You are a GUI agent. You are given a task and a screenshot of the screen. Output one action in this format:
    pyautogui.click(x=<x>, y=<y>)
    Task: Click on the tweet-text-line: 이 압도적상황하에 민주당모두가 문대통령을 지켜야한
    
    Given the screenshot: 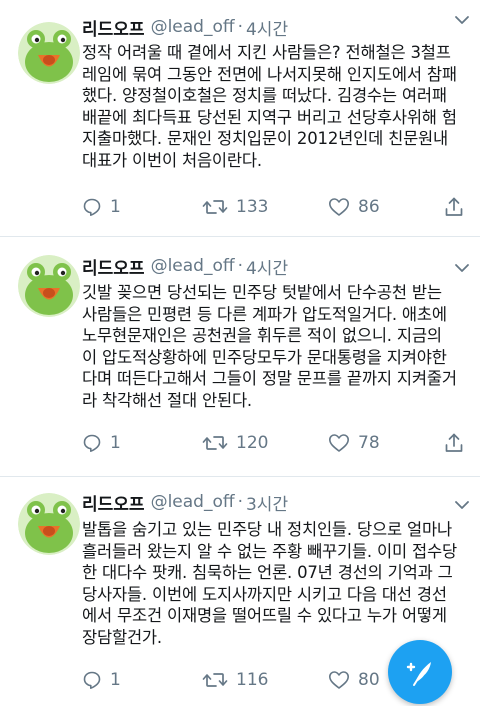 What is the action you would take?
    pyautogui.click(x=264, y=357)
    